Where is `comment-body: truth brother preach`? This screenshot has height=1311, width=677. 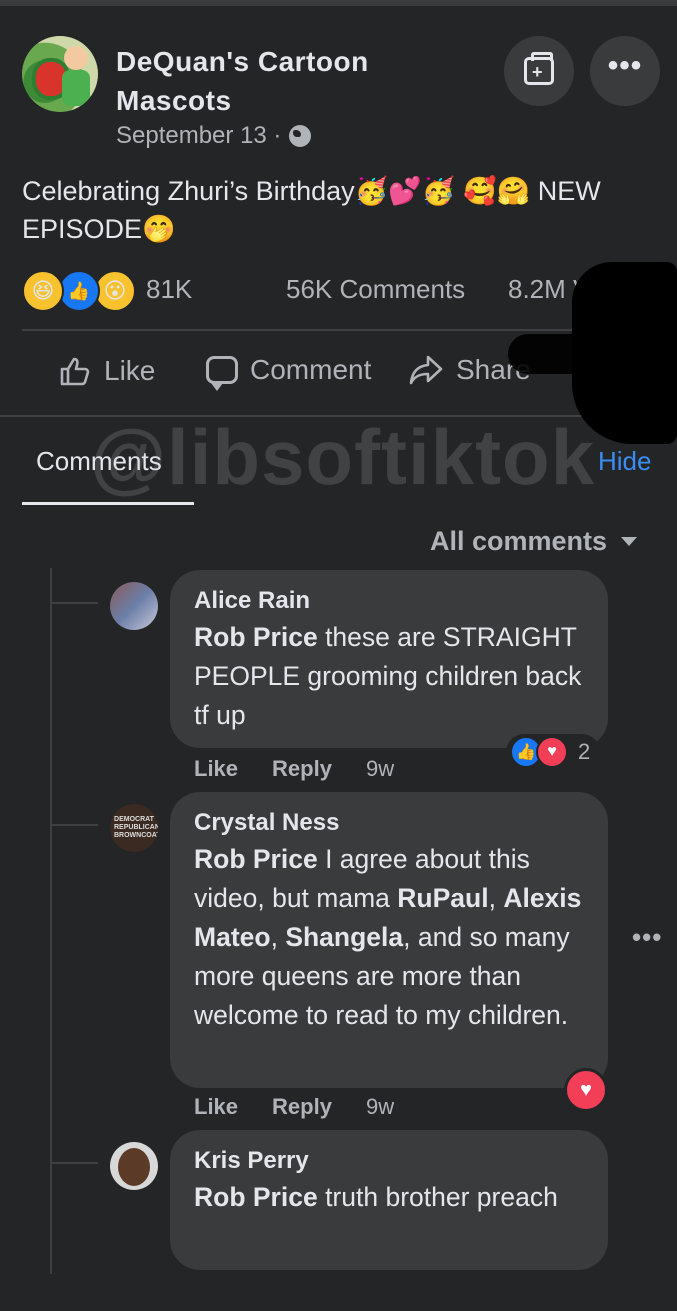 comment-body: truth brother preach is located at coordinates (437, 1197).